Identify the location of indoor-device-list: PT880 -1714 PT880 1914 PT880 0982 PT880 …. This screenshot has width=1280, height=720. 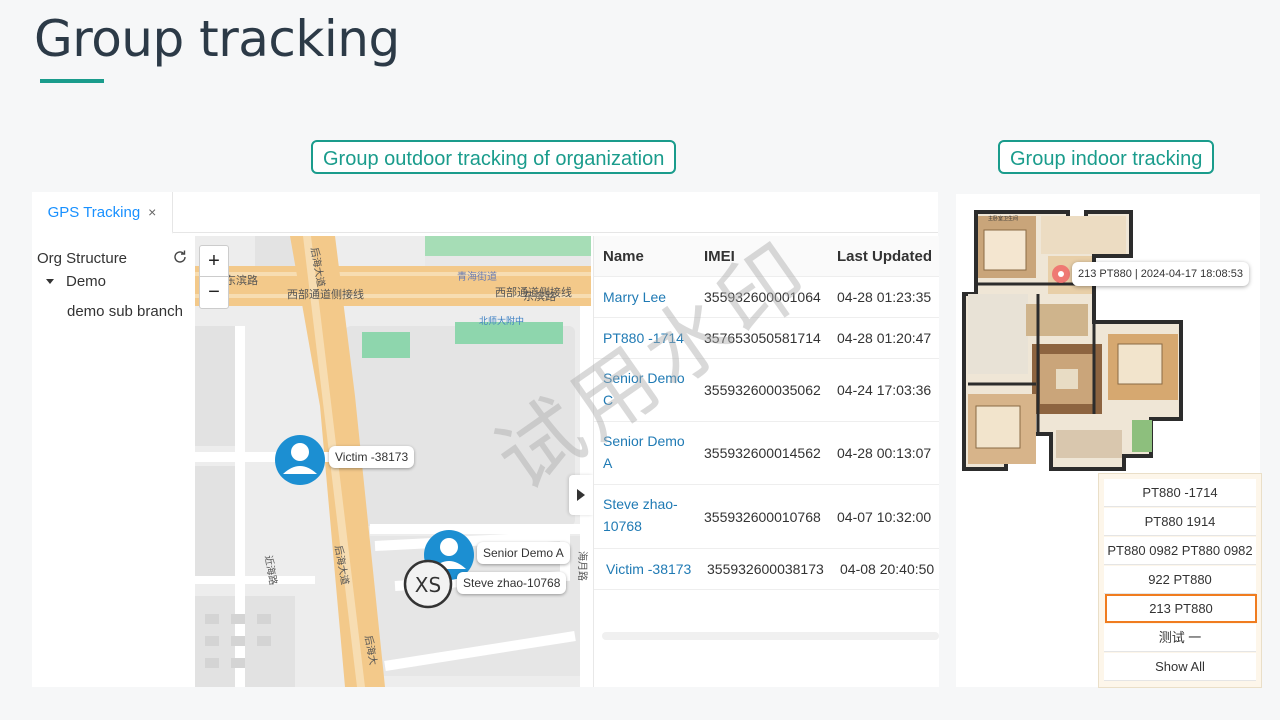
(1180, 580).